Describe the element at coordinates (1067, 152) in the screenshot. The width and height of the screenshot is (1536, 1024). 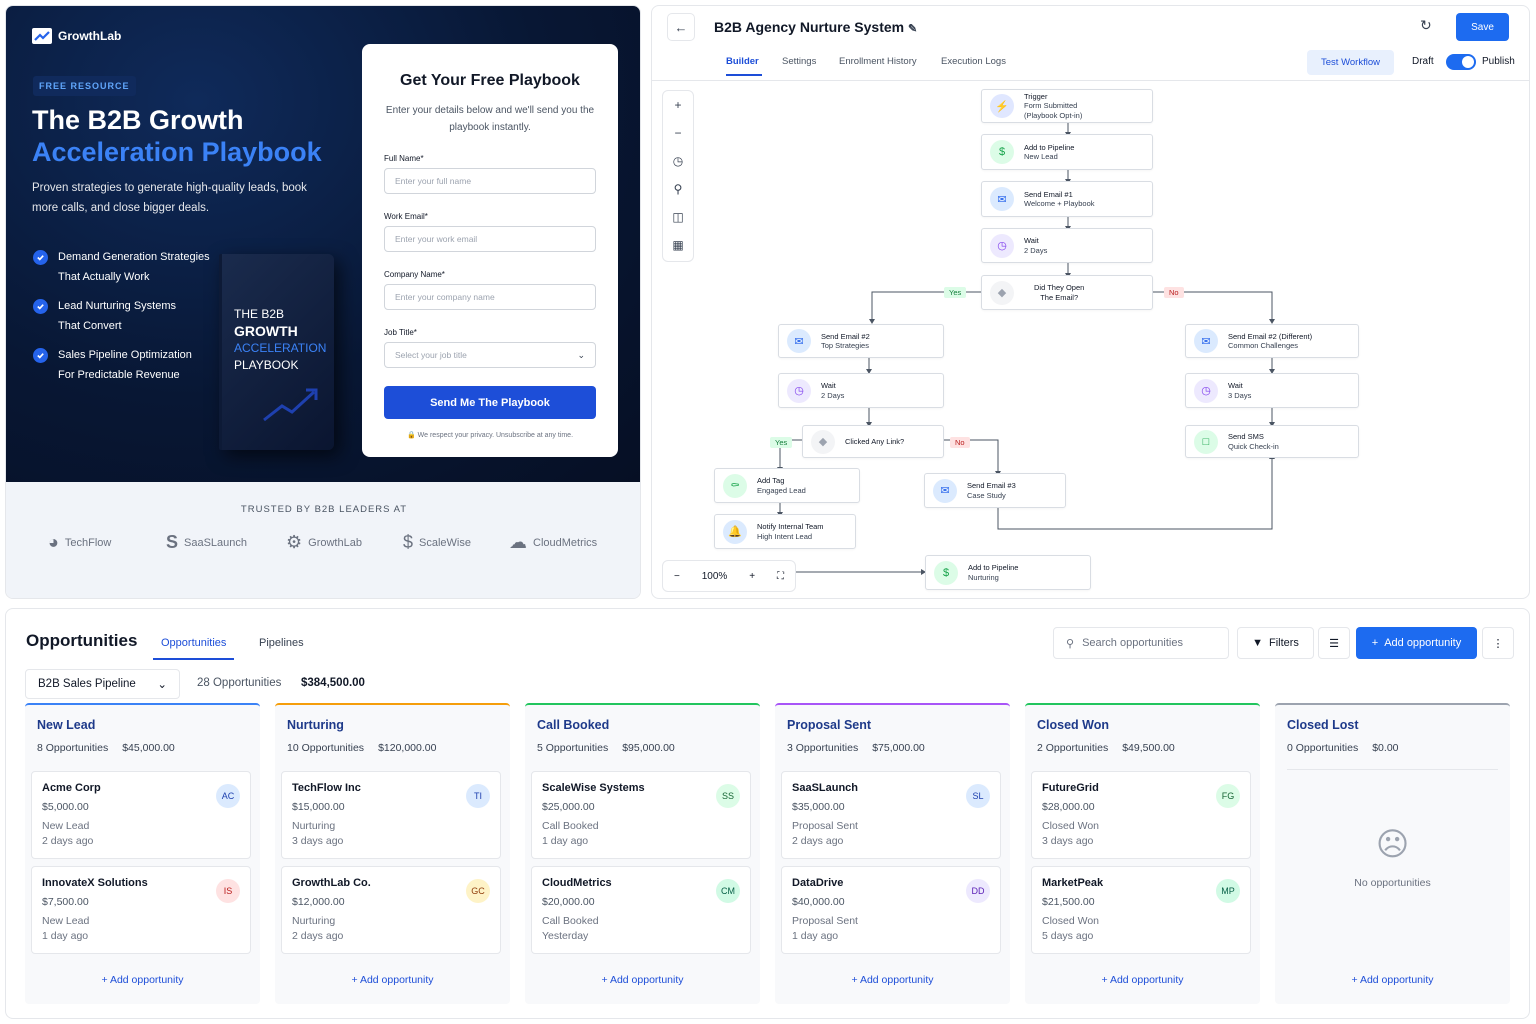
I see `add-pipeline-node: $ Add to Pipeline New Lead` at that location.